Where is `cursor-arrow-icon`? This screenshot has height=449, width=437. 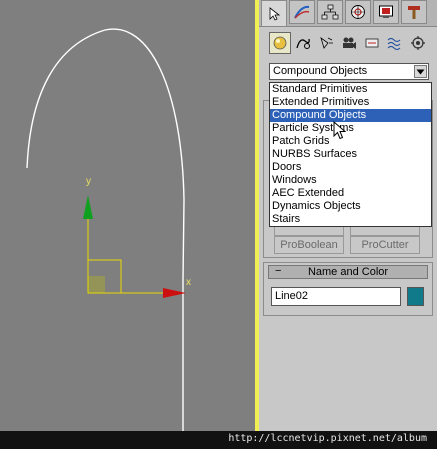 cursor-arrow-icon is located at coordinates (275, 13).